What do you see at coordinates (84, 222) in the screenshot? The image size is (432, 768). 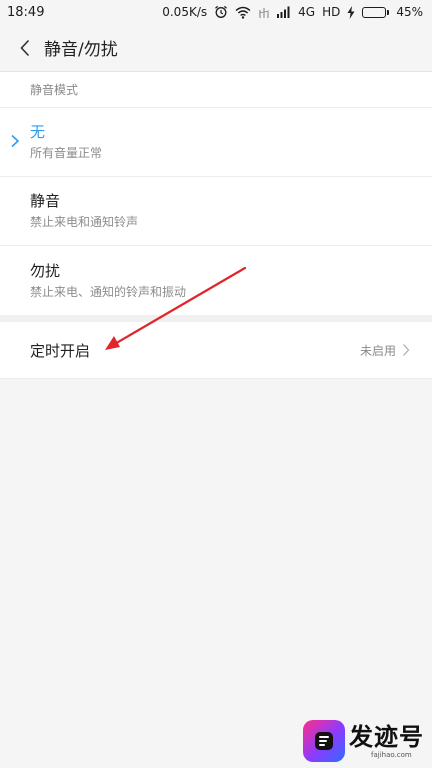 I see `mode-description: 禁止来电和通知铃声` at bounding box center [84, 222].